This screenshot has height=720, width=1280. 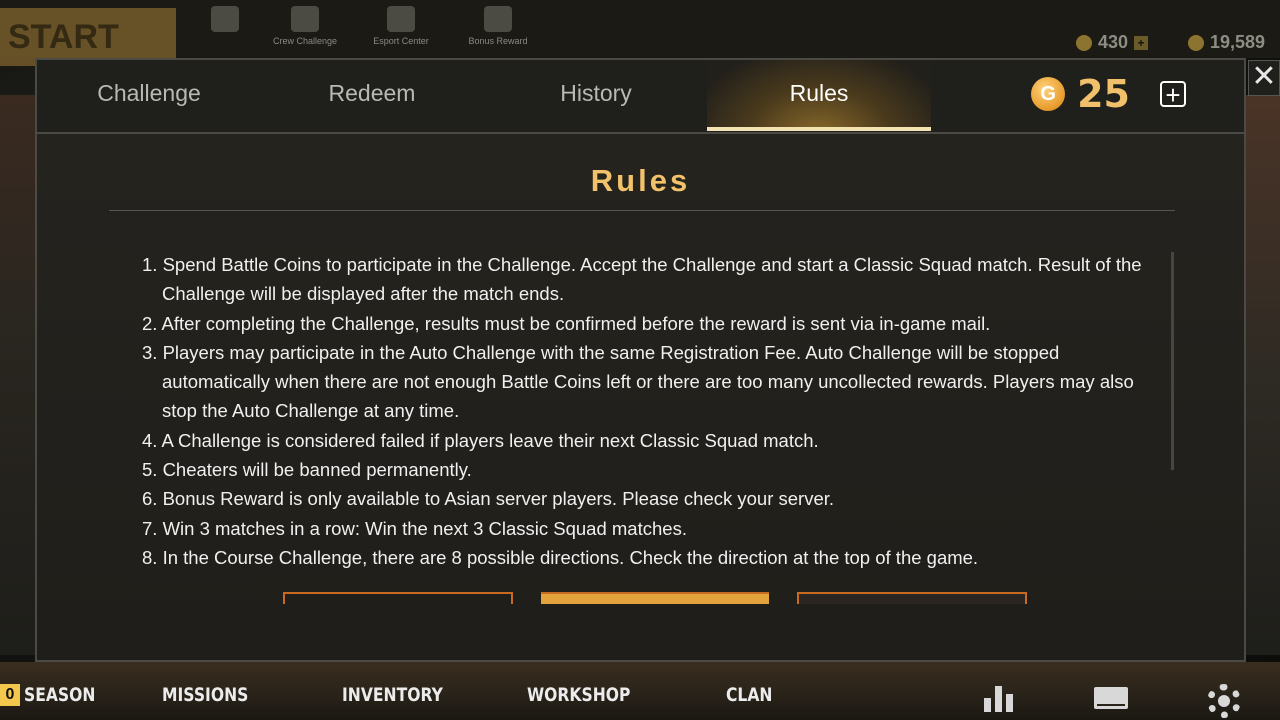 I want to click on settings-icon, so click(x=1224, y=701).